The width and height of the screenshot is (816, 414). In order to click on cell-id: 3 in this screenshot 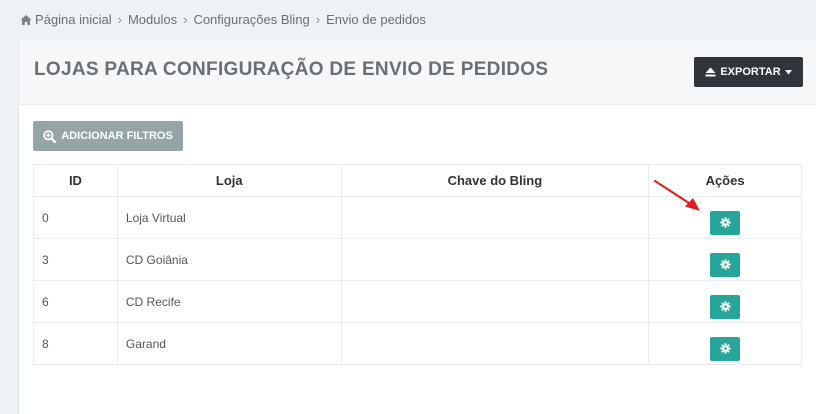, I will do `click(75, 259)`.